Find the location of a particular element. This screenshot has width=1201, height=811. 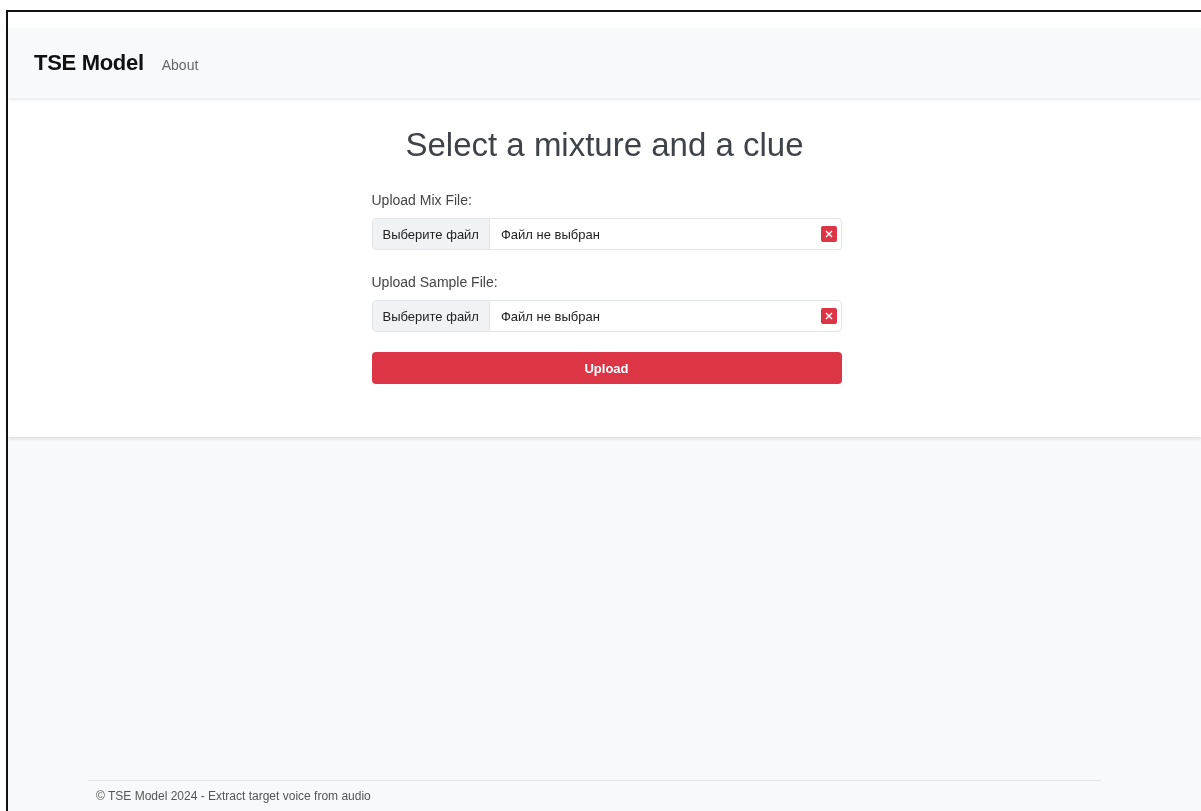

upload-button: Upload is located at coordinates (606, 368).